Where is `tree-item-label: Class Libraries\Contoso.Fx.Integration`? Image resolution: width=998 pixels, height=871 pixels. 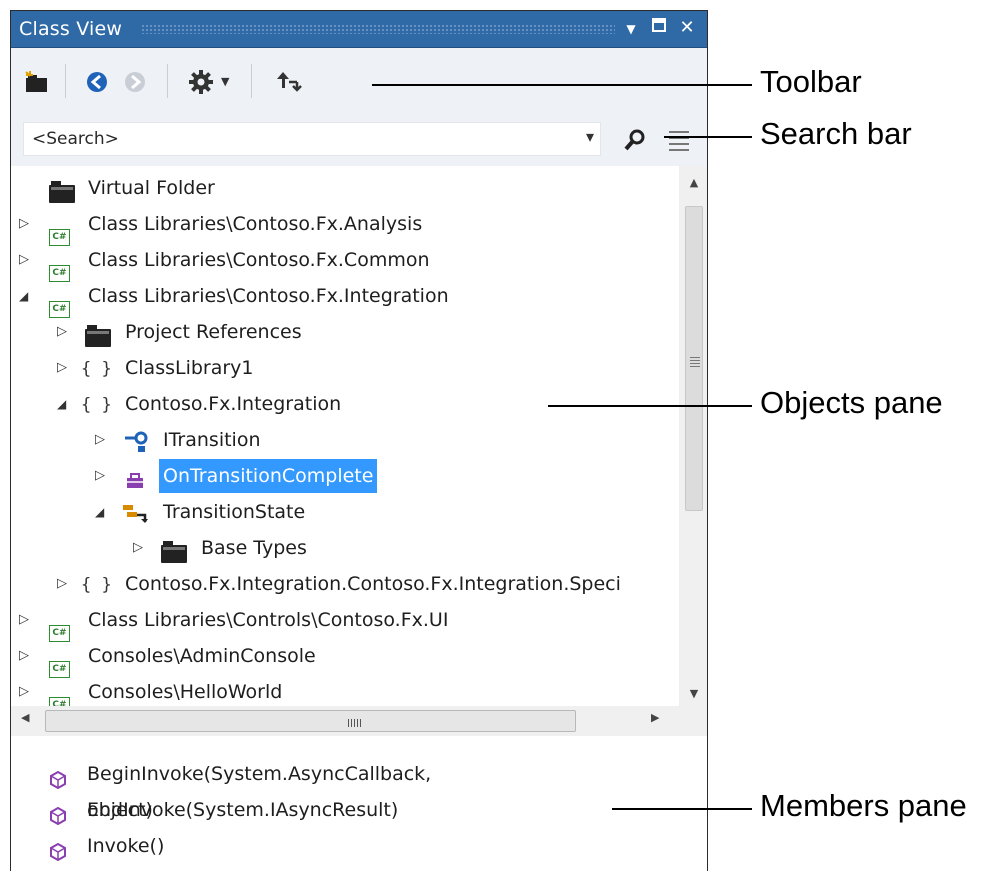
tree-item-label: Class Libraries\Contoso.Fx.Integration is located at coordinates (268, 296).